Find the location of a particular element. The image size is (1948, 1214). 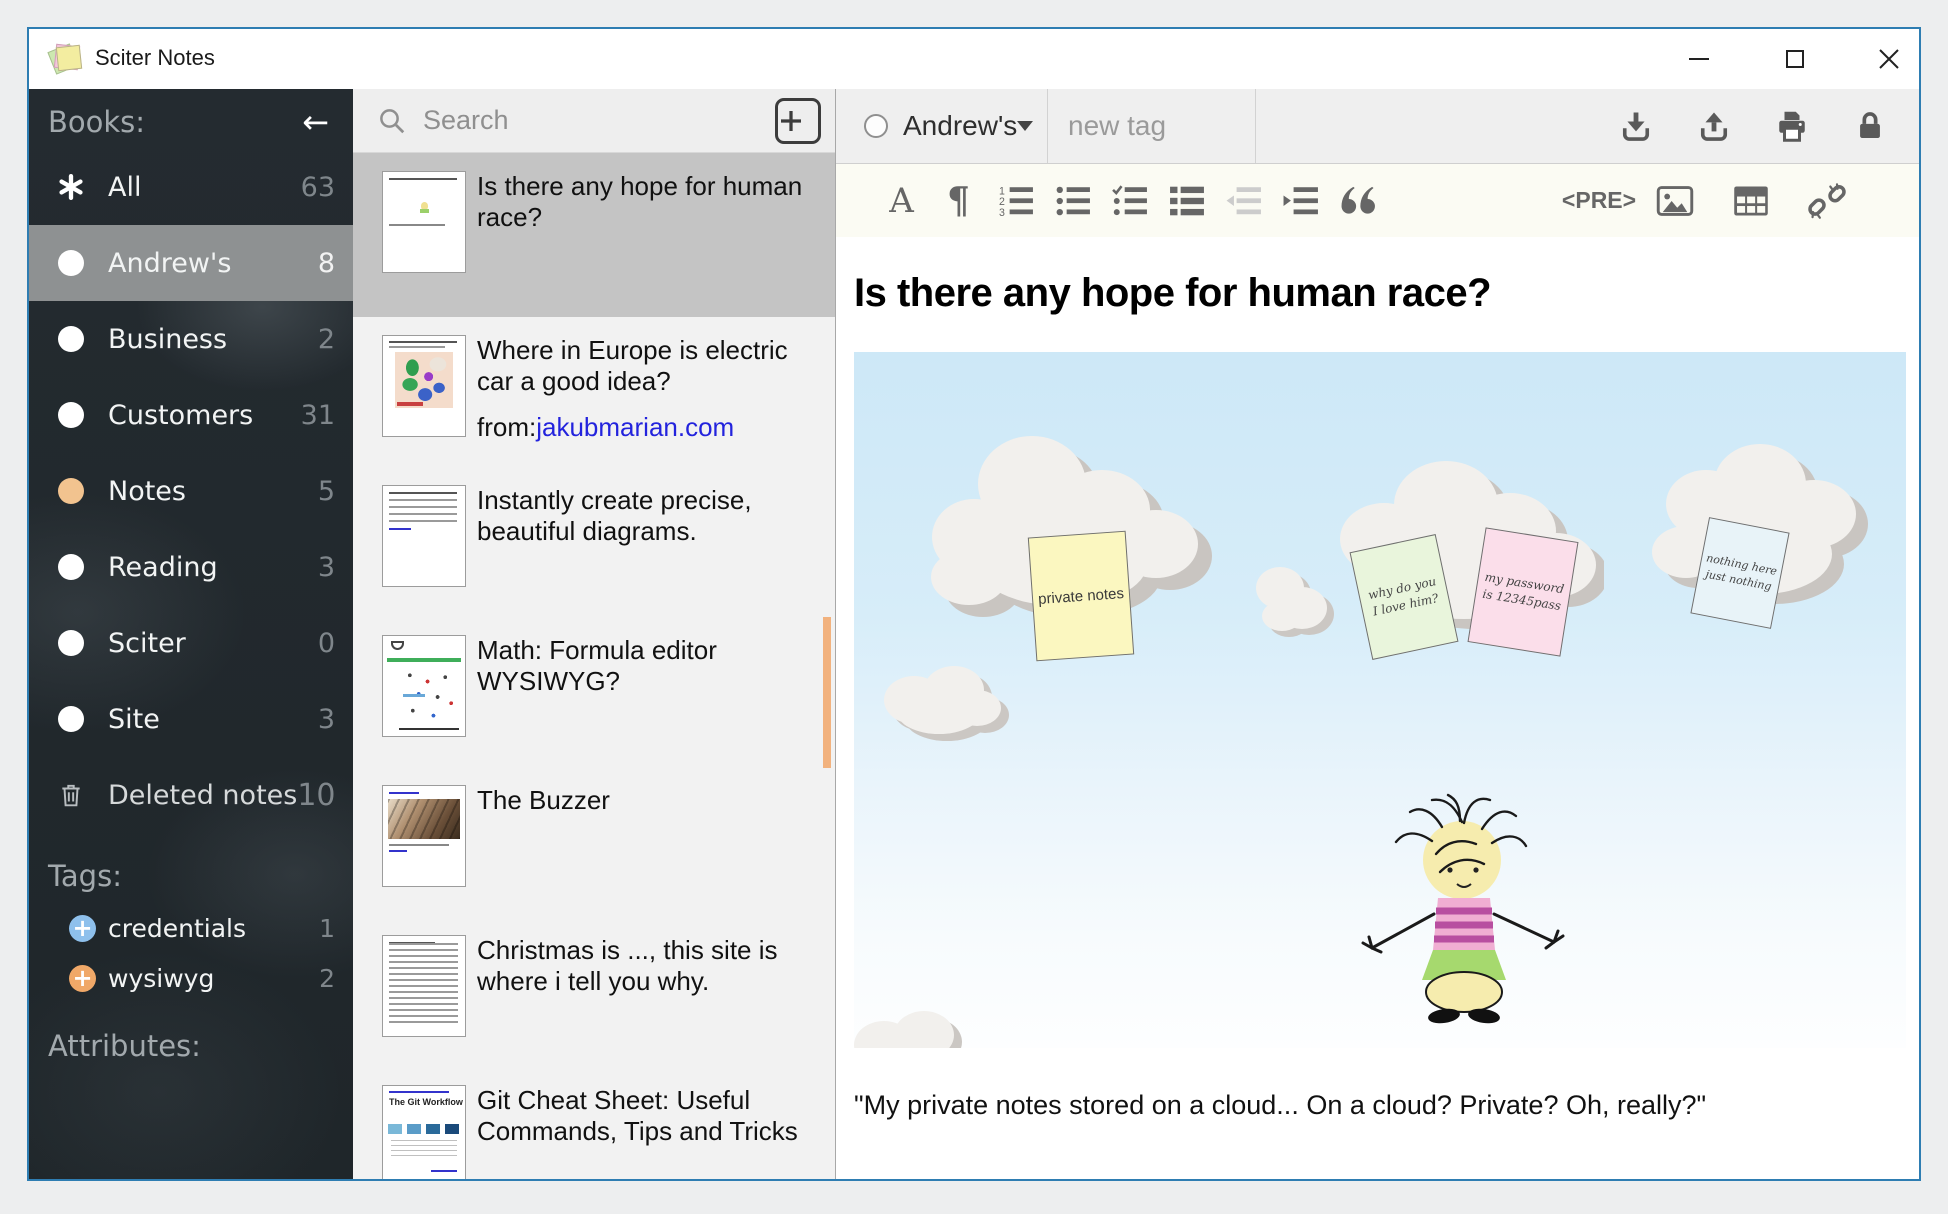

pre-button: <PRE> is located at coordinates (1599, 201).